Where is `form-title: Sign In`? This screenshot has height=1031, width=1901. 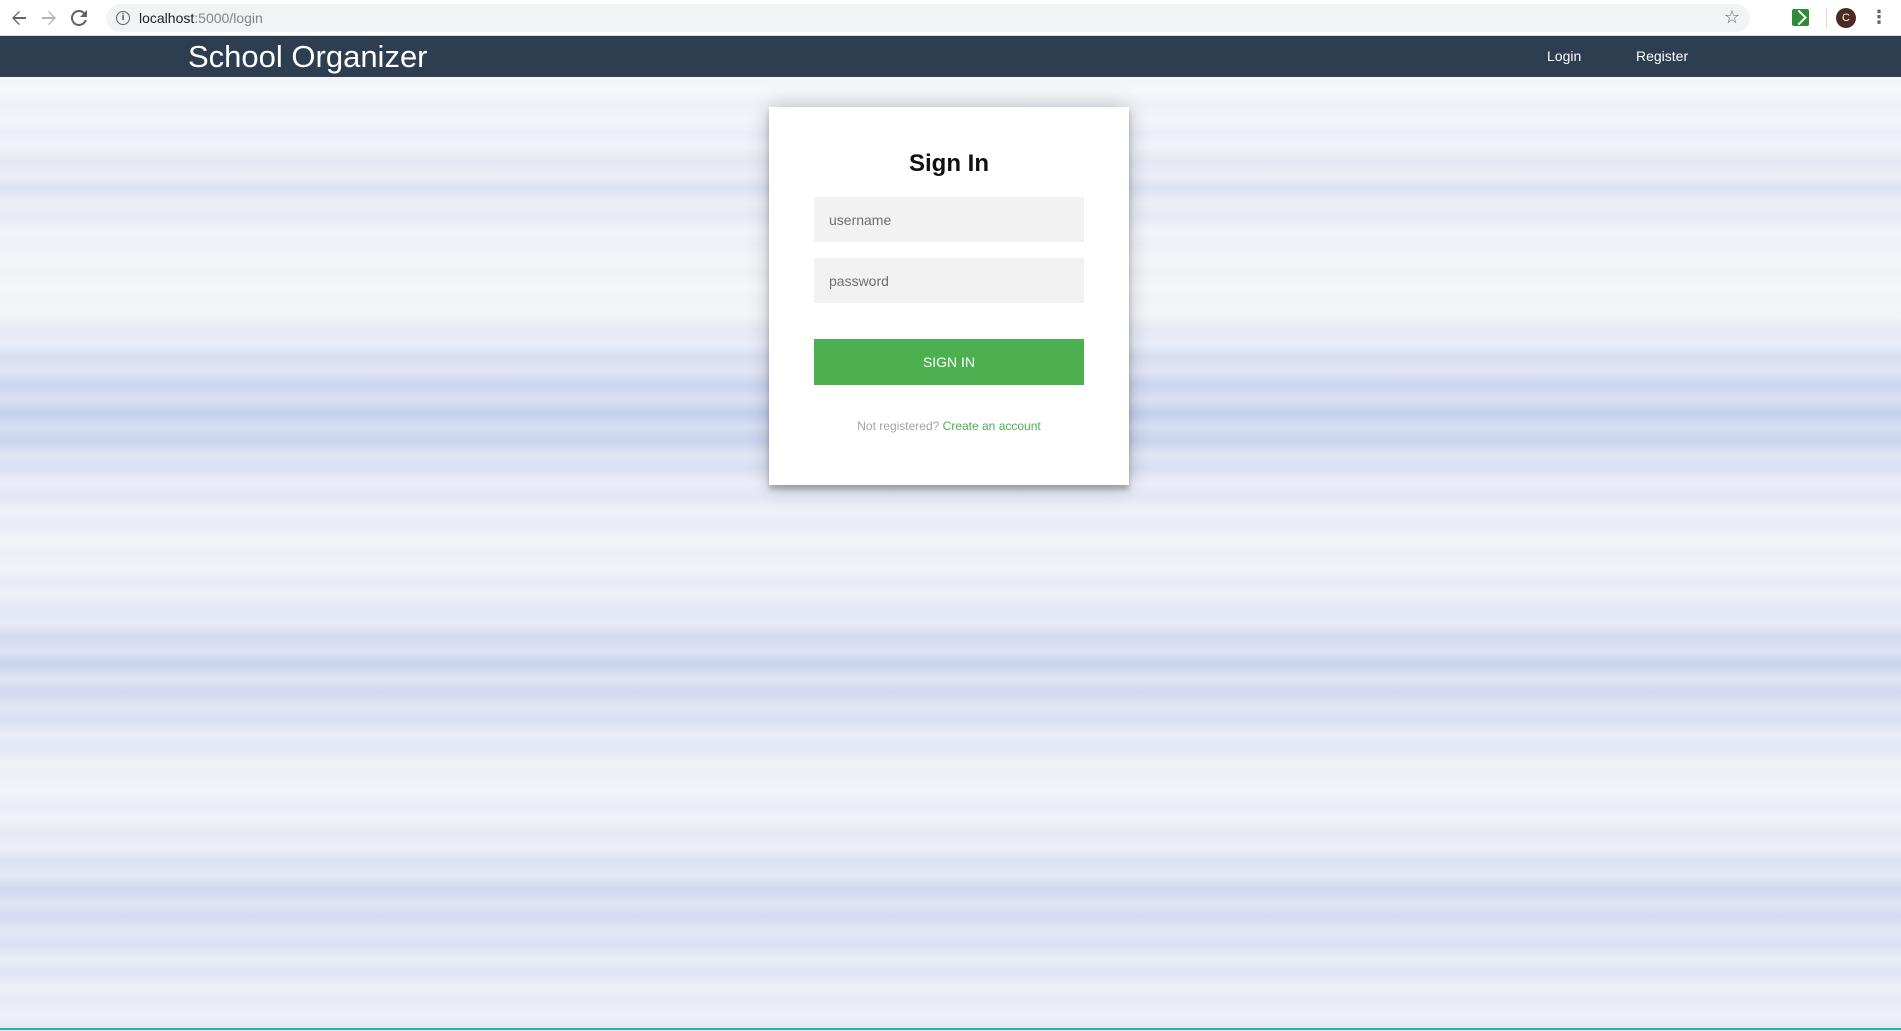
form-title: Sign In is located at coordinates (949, 163).